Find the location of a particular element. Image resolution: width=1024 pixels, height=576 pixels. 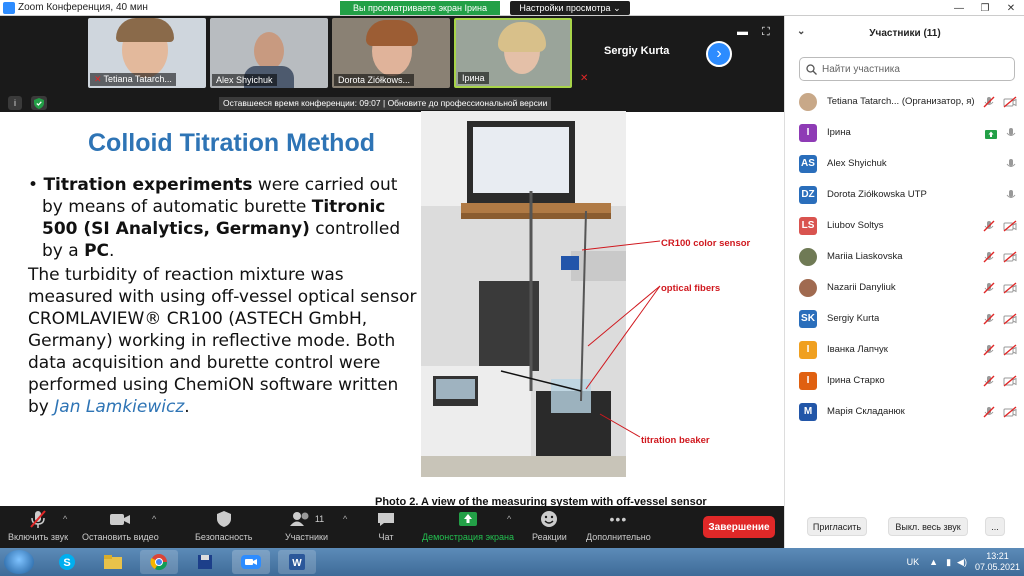

explorer-taskbar-icon is located at coordinates (113, 562).